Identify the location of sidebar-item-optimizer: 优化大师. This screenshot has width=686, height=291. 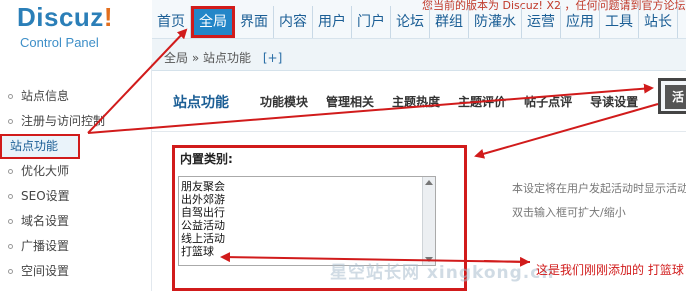
(76, 171).